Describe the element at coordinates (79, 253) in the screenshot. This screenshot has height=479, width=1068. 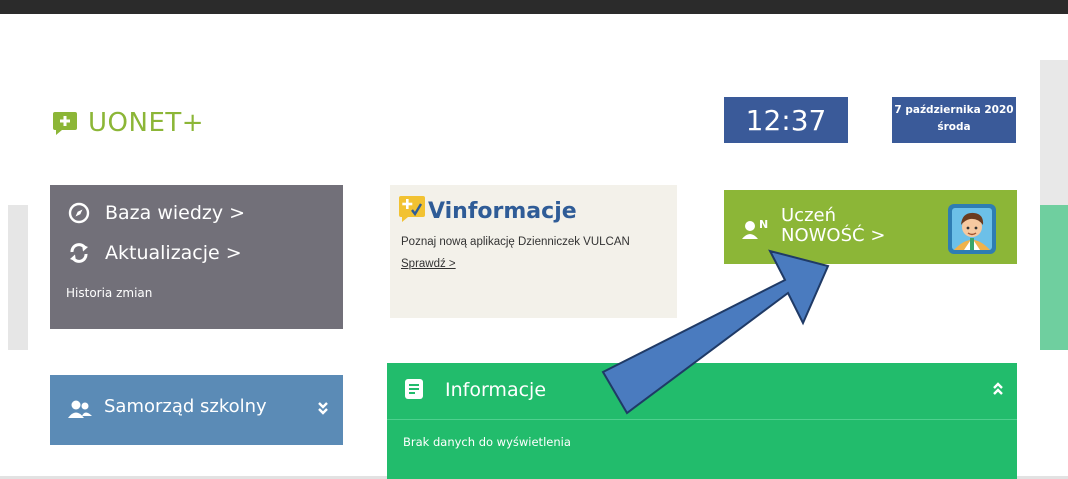
I see `refresh-icon` at that location.